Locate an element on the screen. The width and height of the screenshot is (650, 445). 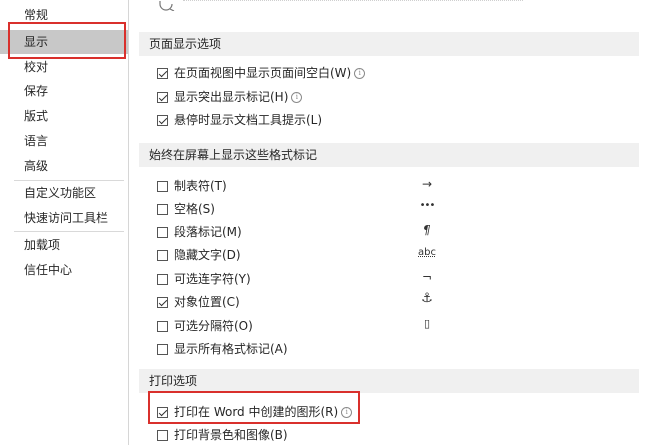
option-label: 悬停时显示文档工具提示(L) is located at coordinates (248, 120).